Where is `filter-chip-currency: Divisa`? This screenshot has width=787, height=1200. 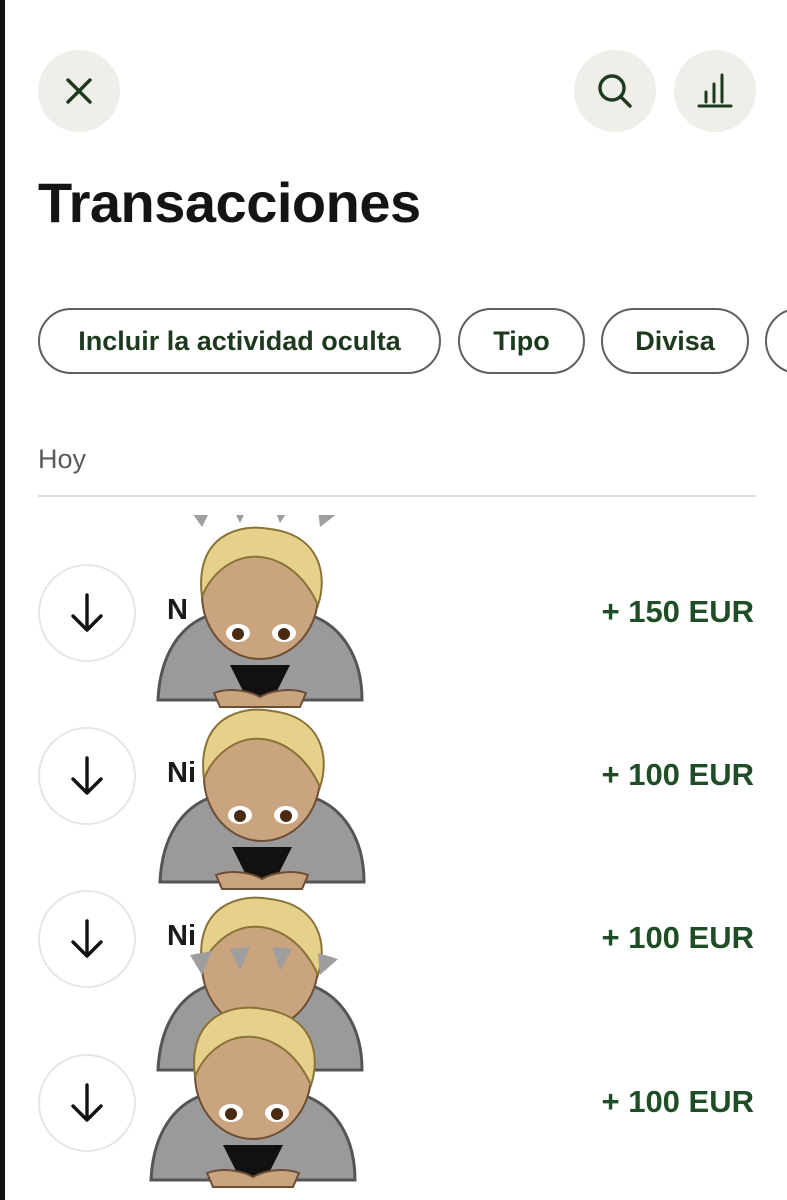
filter-chip-currency: Divisa is located at coordinates (675, 341).